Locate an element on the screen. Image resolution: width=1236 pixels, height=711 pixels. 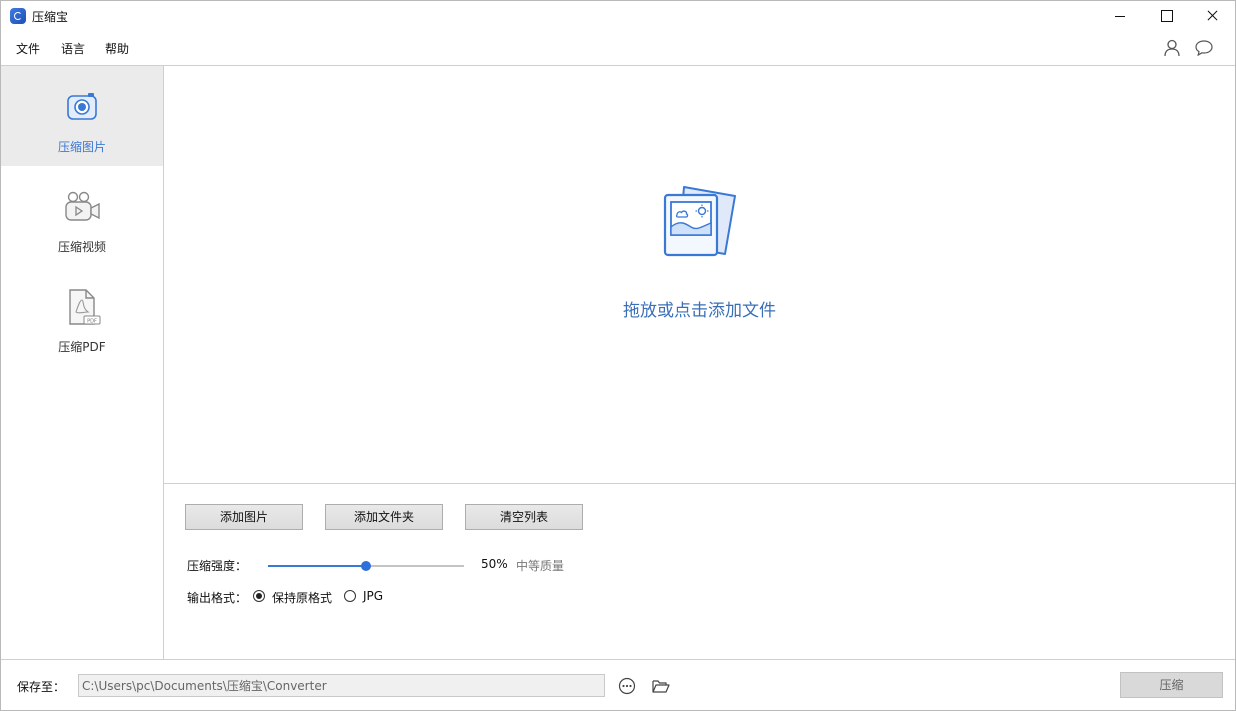
open-folder-icon is located at coordinates (661, 686).